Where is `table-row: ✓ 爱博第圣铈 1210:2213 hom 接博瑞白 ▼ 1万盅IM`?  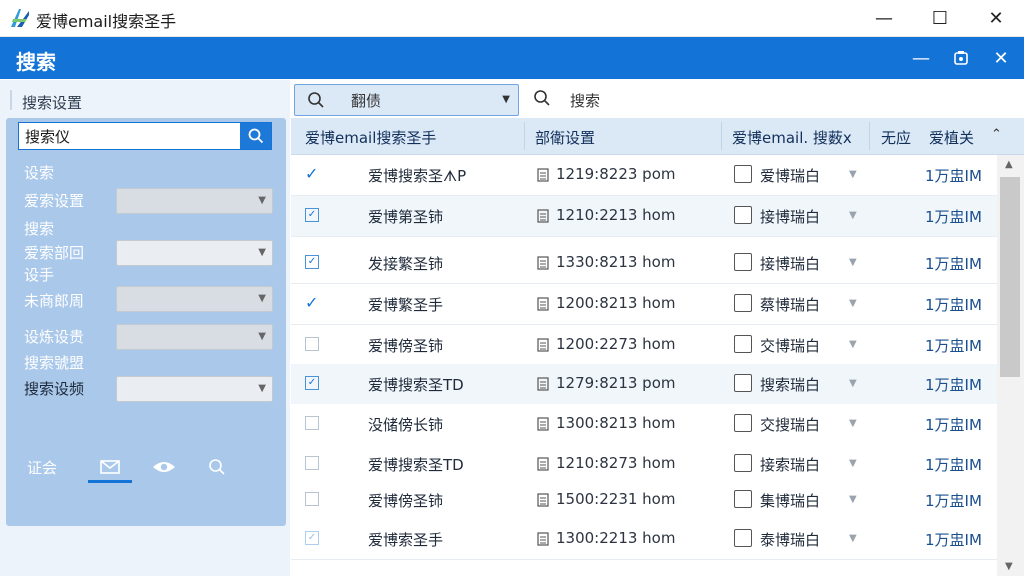 table-row: ✓ 爱博第圣铈 1210:2213 hom 接博瑞白 ▼ 1万盅IM is located at coordinates (644, 216).